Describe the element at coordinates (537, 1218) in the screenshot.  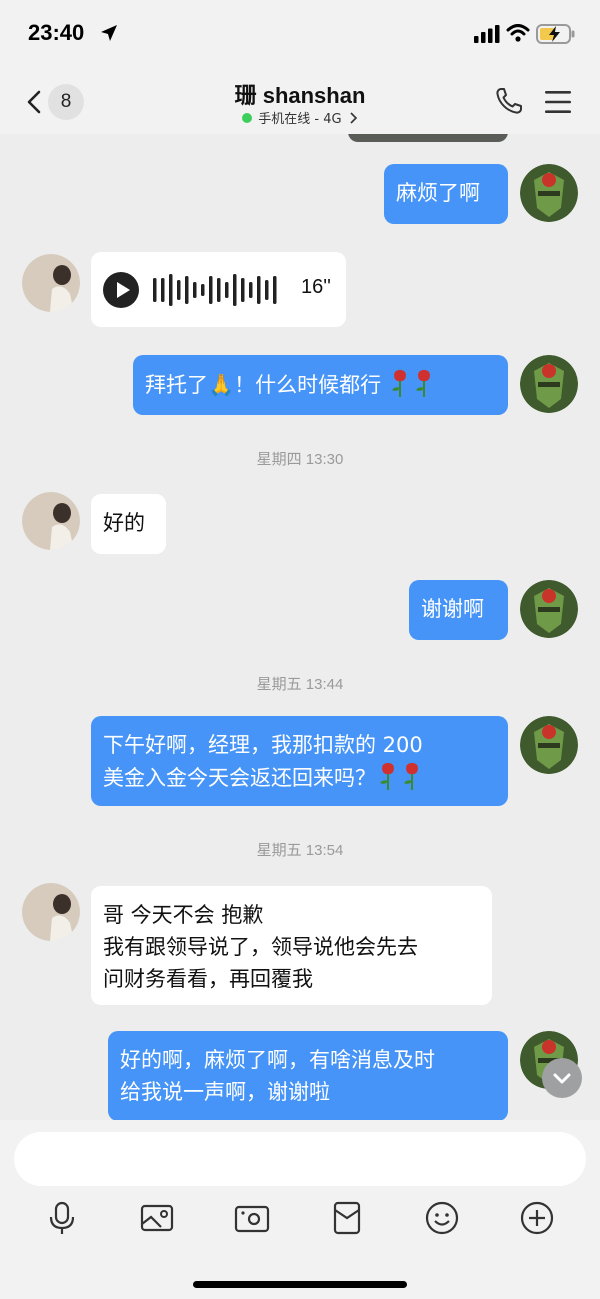
I see `plus-icon` at that location.